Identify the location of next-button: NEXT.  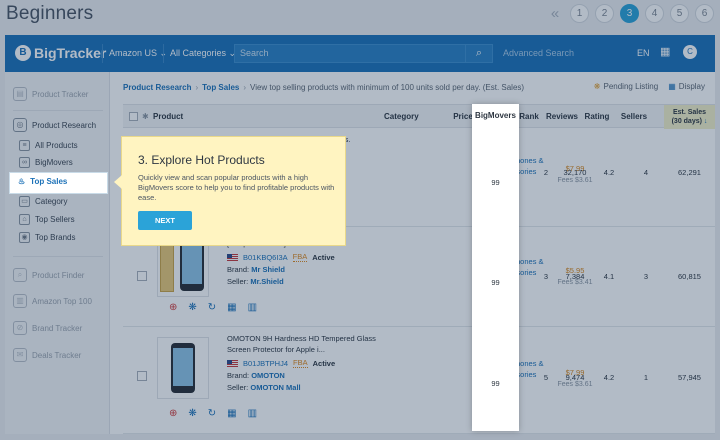
(165, 220).